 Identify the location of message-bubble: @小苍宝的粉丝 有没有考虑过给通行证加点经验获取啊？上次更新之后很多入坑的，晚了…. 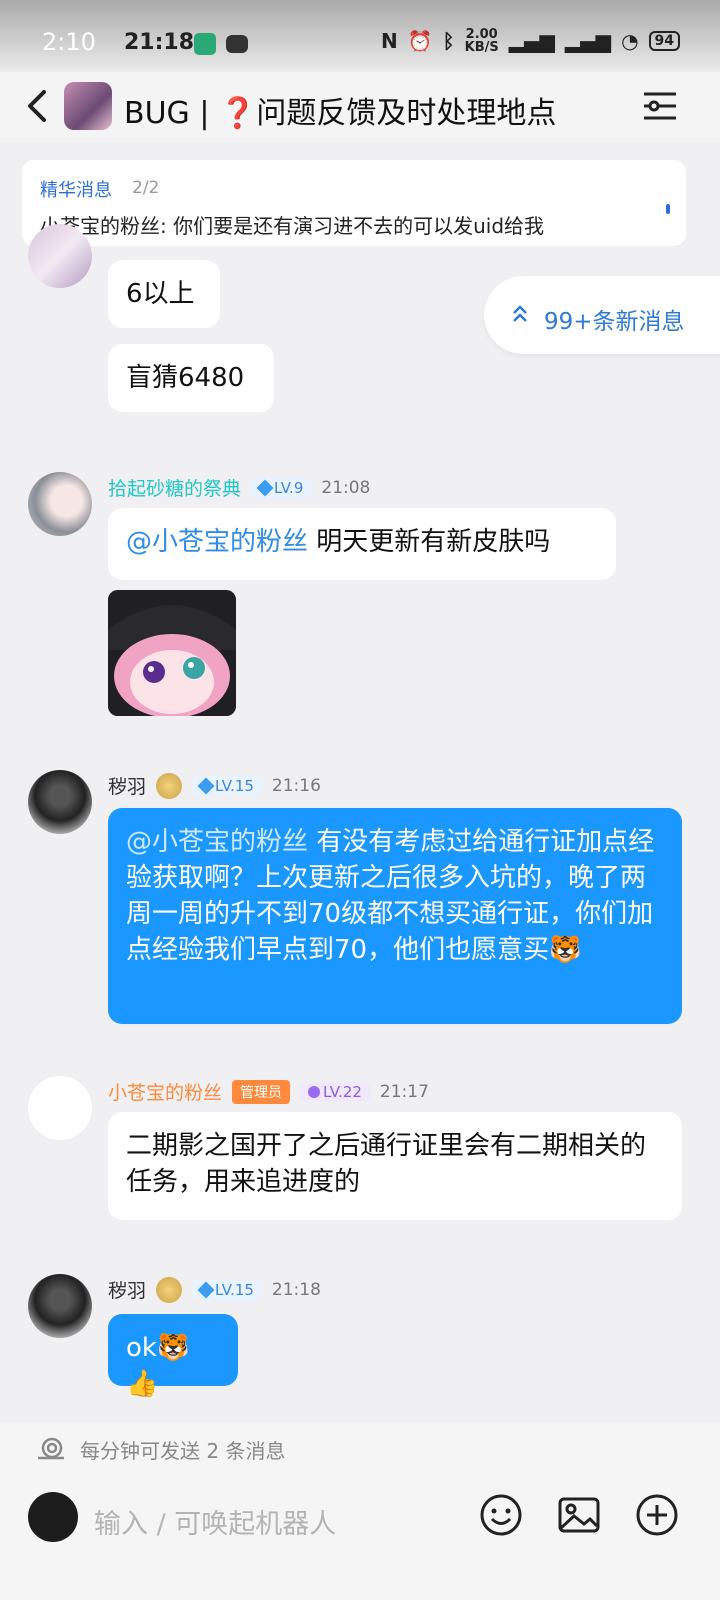
(395, 916).